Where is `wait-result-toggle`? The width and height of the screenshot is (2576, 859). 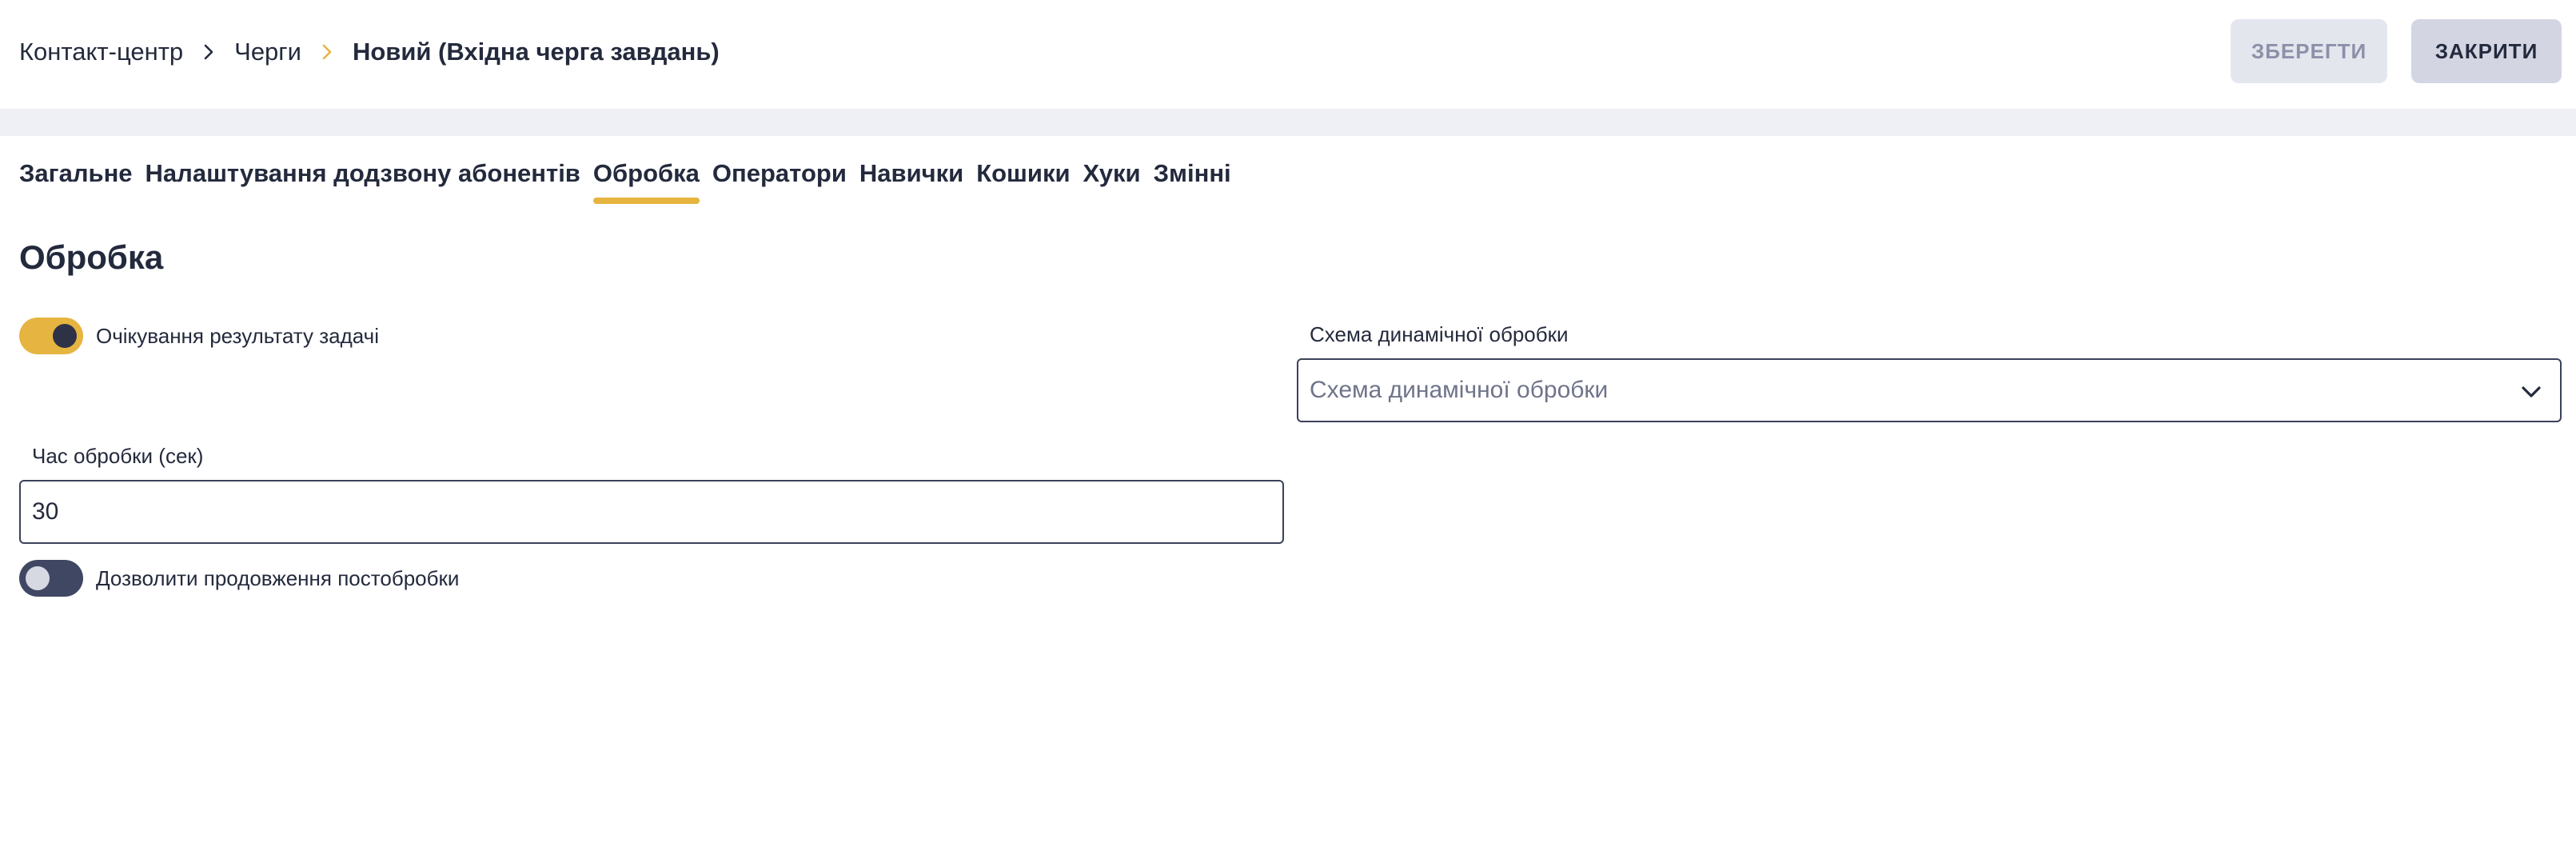
wait-result-toggle is located at coordinates (51, 336).